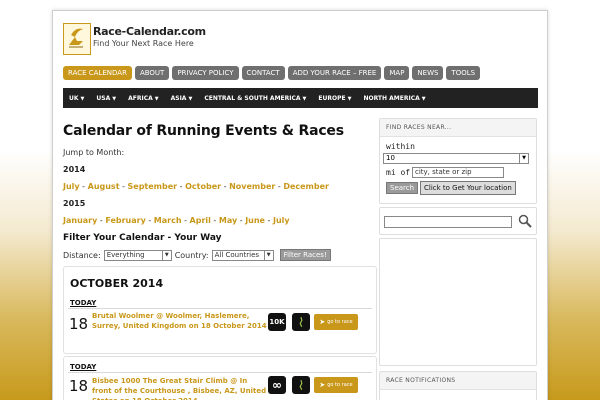  Describe the element at coordinates (82, 255) in the screenshot. I see `distance-label: Distance:` at that location.